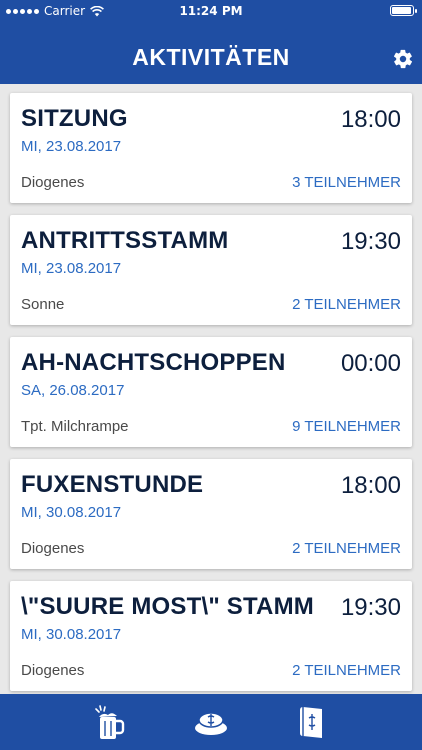  Describe the element at coordinates (75, 426) in the screenshot. I see `activity-location: Tpt. Milchrampe` at that location.